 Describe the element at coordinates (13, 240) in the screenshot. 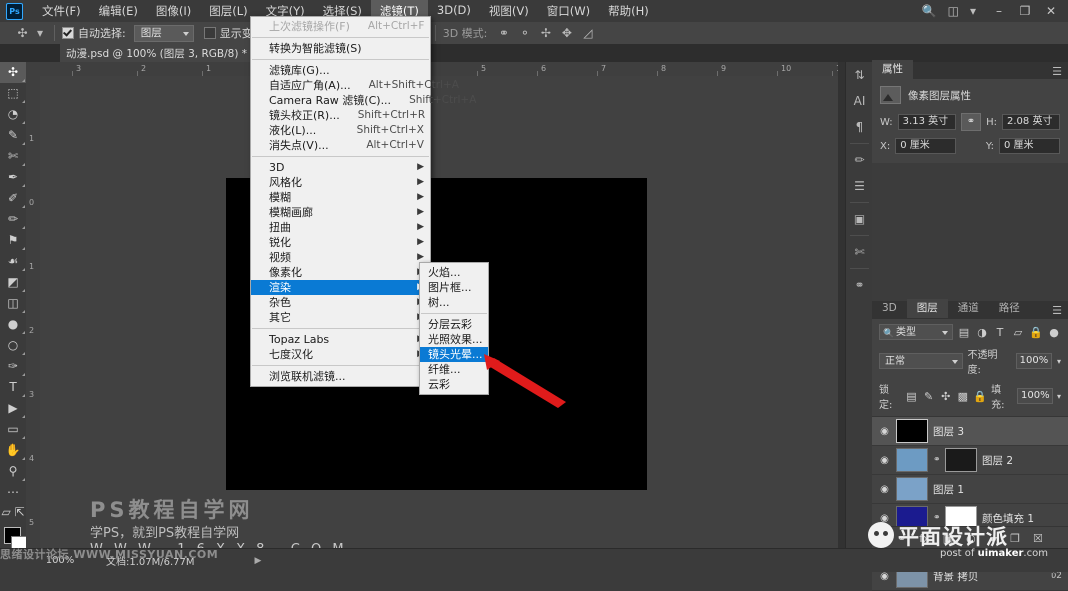

I see `clone-stamp-tool-icon: ⚑` at that location.